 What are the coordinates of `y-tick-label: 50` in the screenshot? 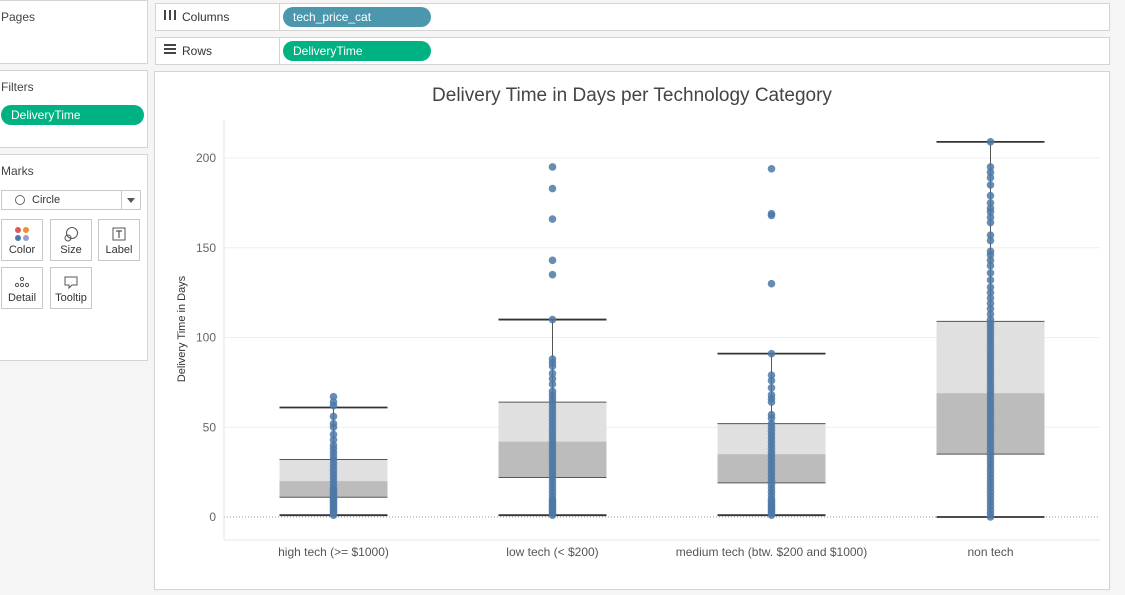 It's located at (210, 427).